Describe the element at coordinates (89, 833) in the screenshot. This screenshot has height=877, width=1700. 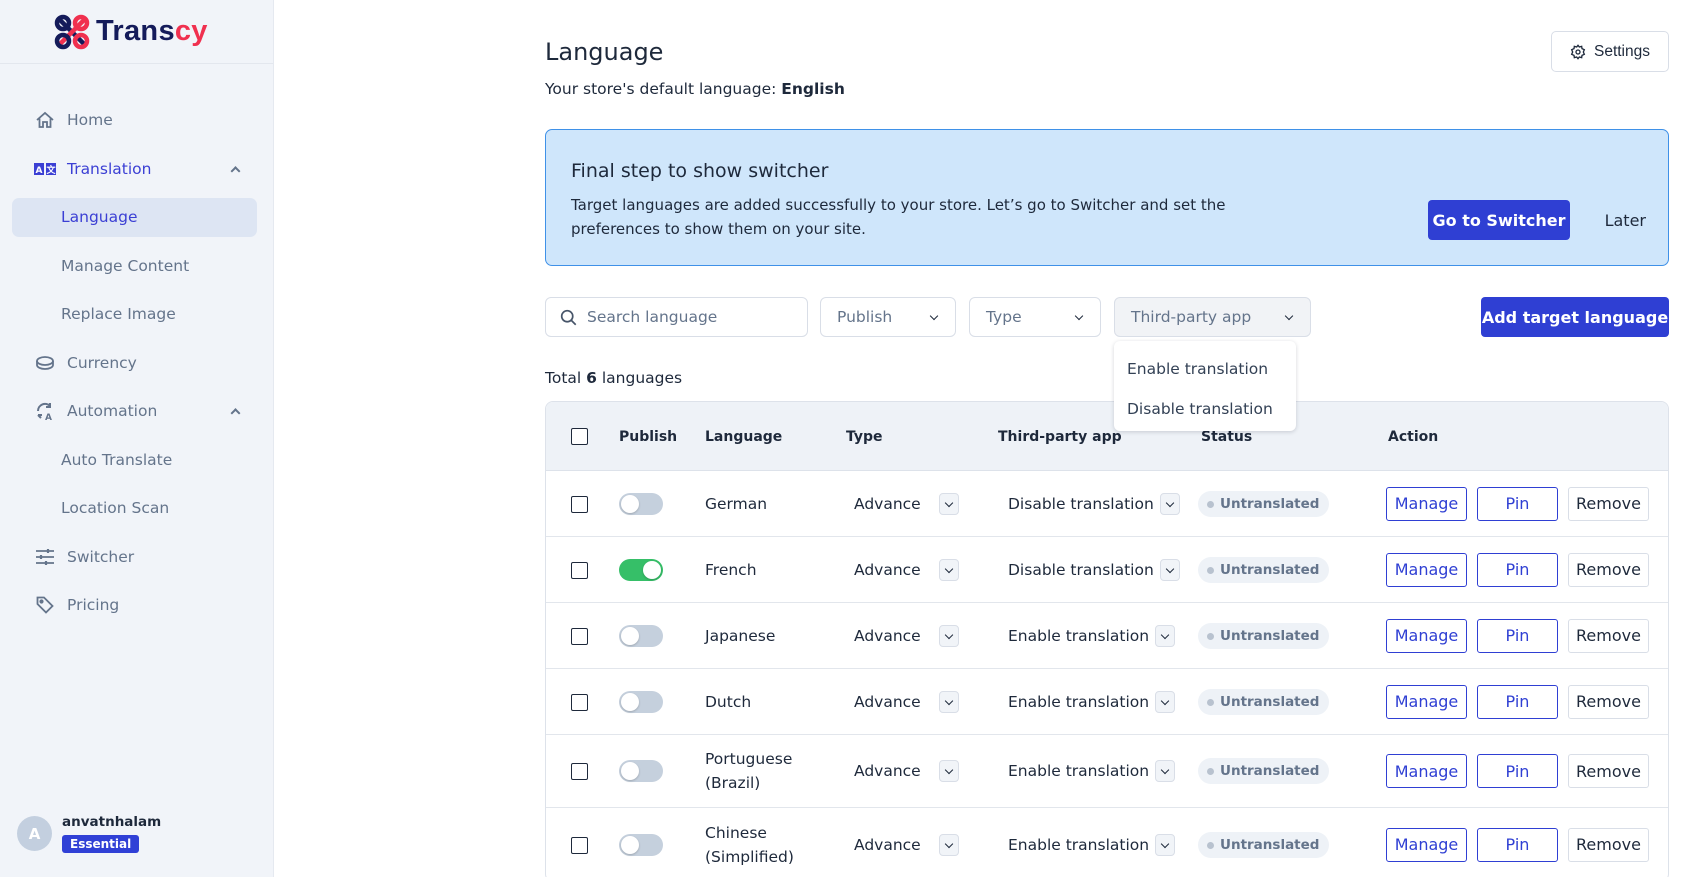
I see `user-profile: A anvatnhalam Essential` at that location.